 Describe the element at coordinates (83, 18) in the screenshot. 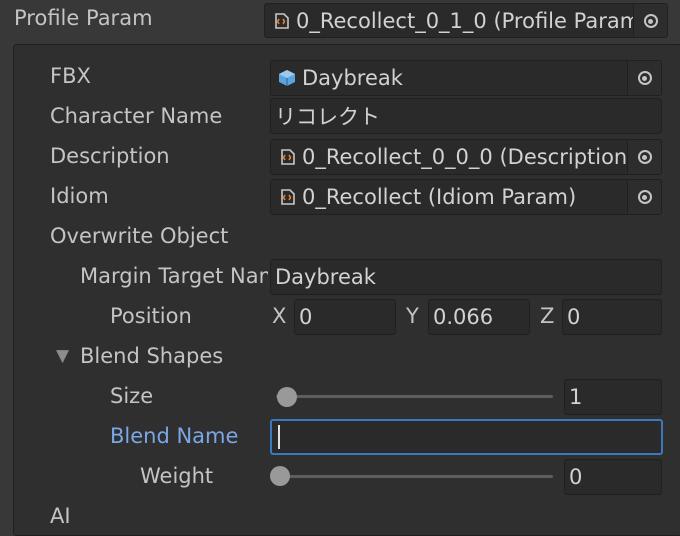

I see `profile-param-label: Profile Param` at that location.